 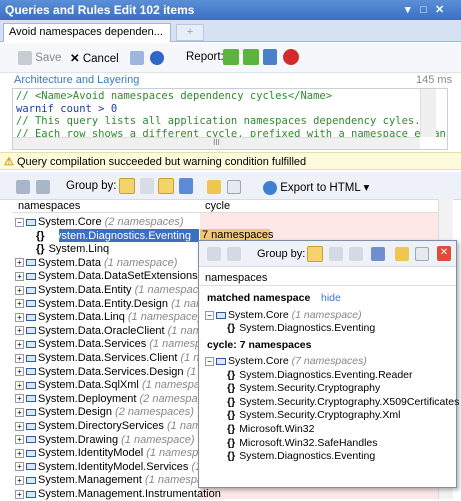 What do you see at coordinates (39, 58) in the screenshot?
I see `save-button: Save` at bounding box center [39, 58].